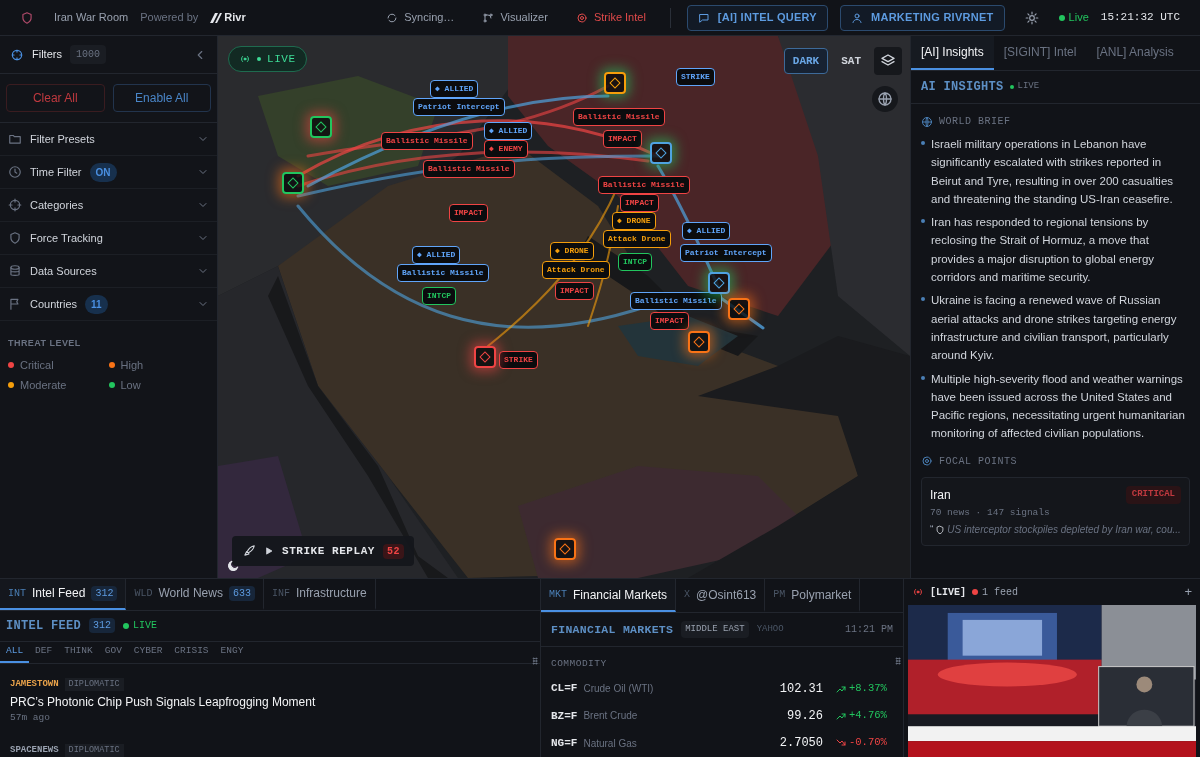 The height and width of the screenshot is (757, 1200). I want to click on flag-icon, so click(15, 304).